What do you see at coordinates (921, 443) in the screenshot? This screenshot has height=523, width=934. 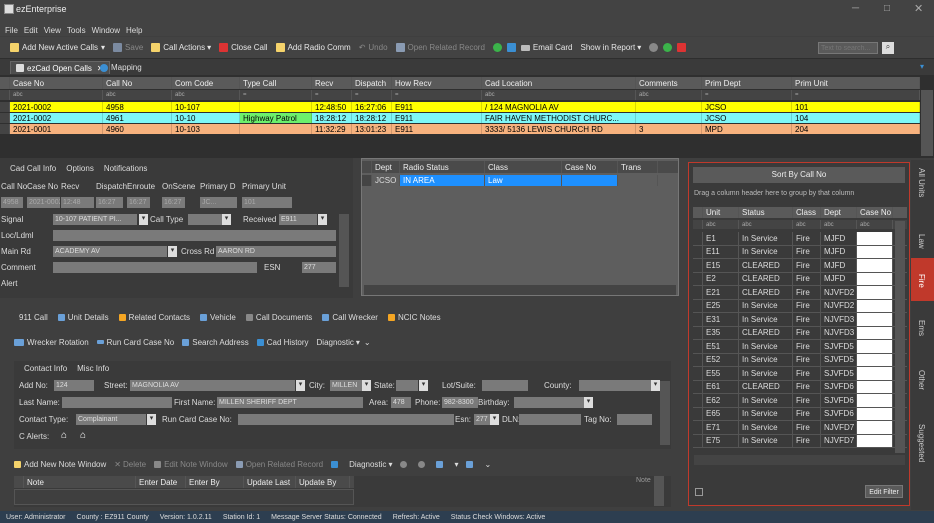 I see `side-tab-suggested: Suggested` at bounding box center [921, 443].